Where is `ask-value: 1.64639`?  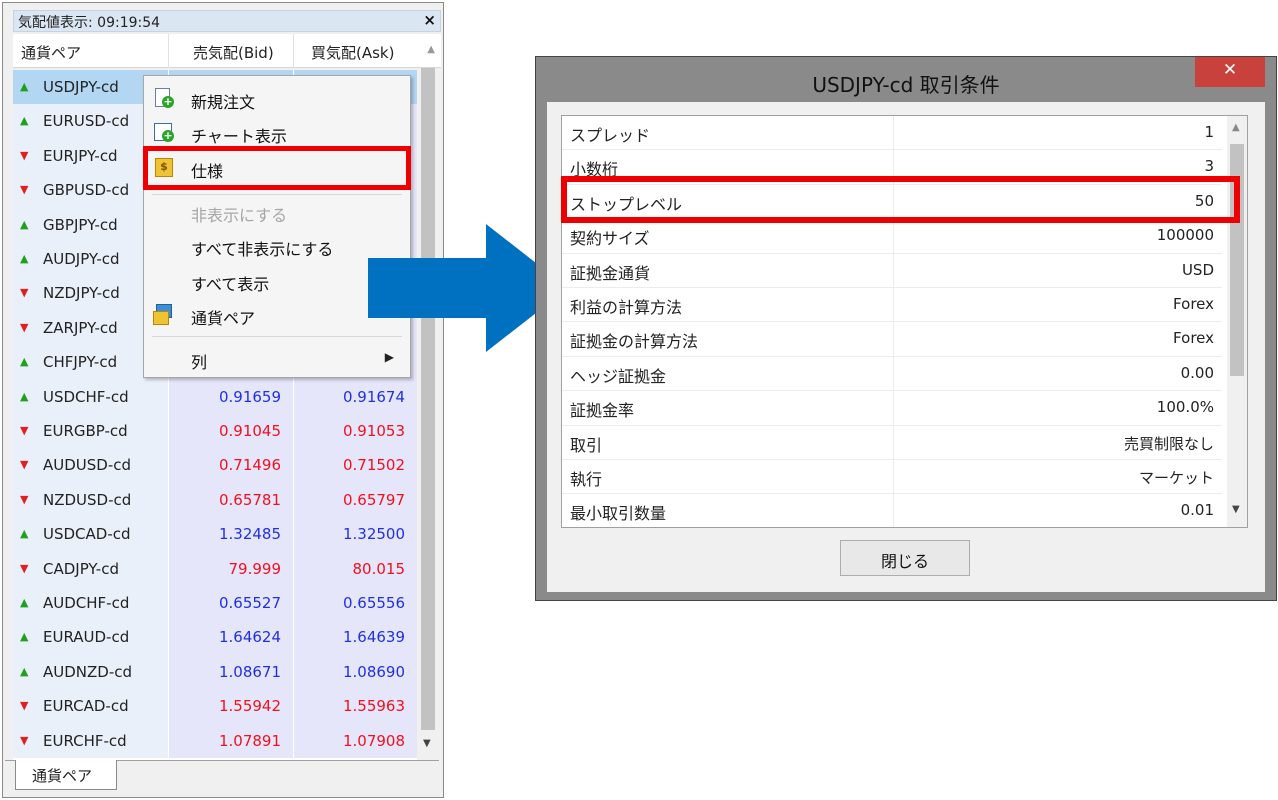 ask-value: 1.64639 is located at coordinates (373, 637).